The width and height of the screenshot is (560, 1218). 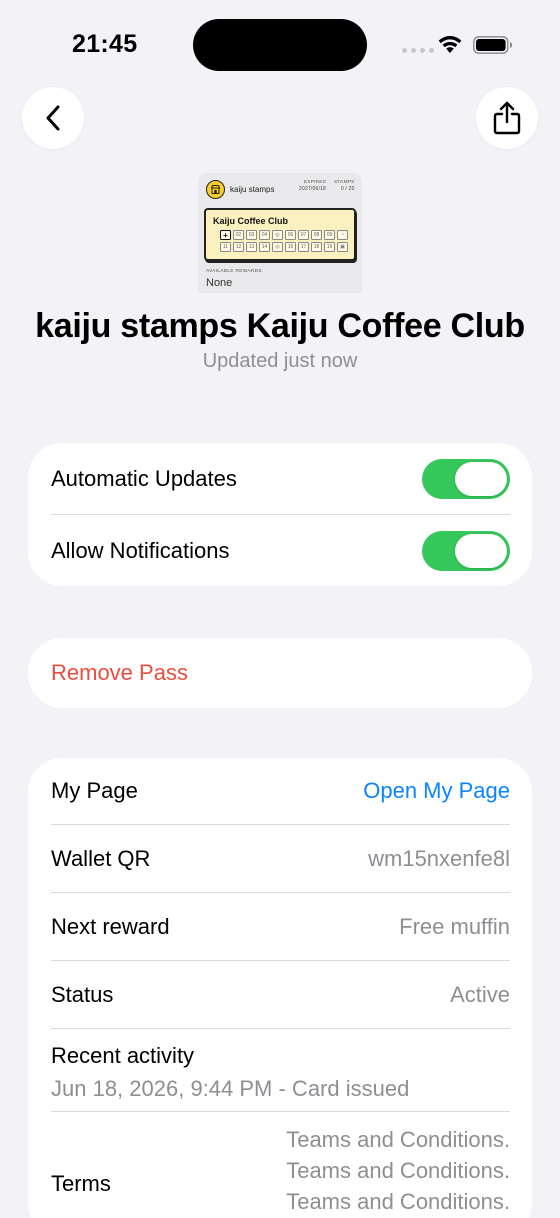 What do you see at coordinates (251, 235) in the screenshot?
I see `stamp-cell: 03` at bounding box center [251, 235].